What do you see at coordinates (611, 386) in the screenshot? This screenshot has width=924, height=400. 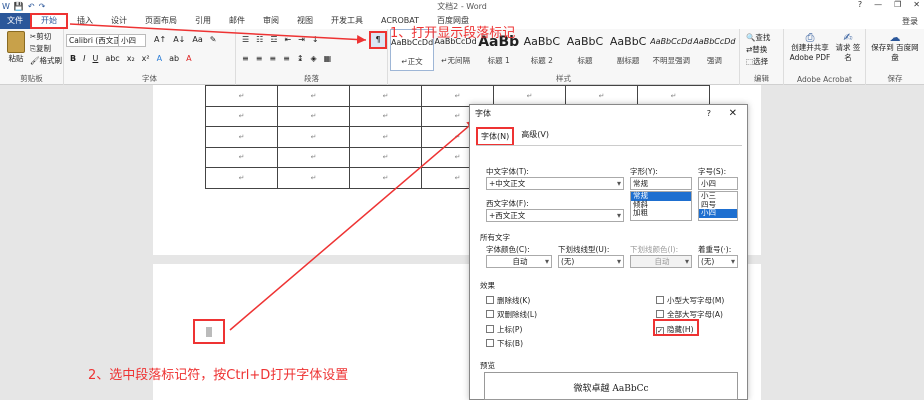 I see `preview-box: 微软卓越 AaBbCc` at bounding box center [611, 386].